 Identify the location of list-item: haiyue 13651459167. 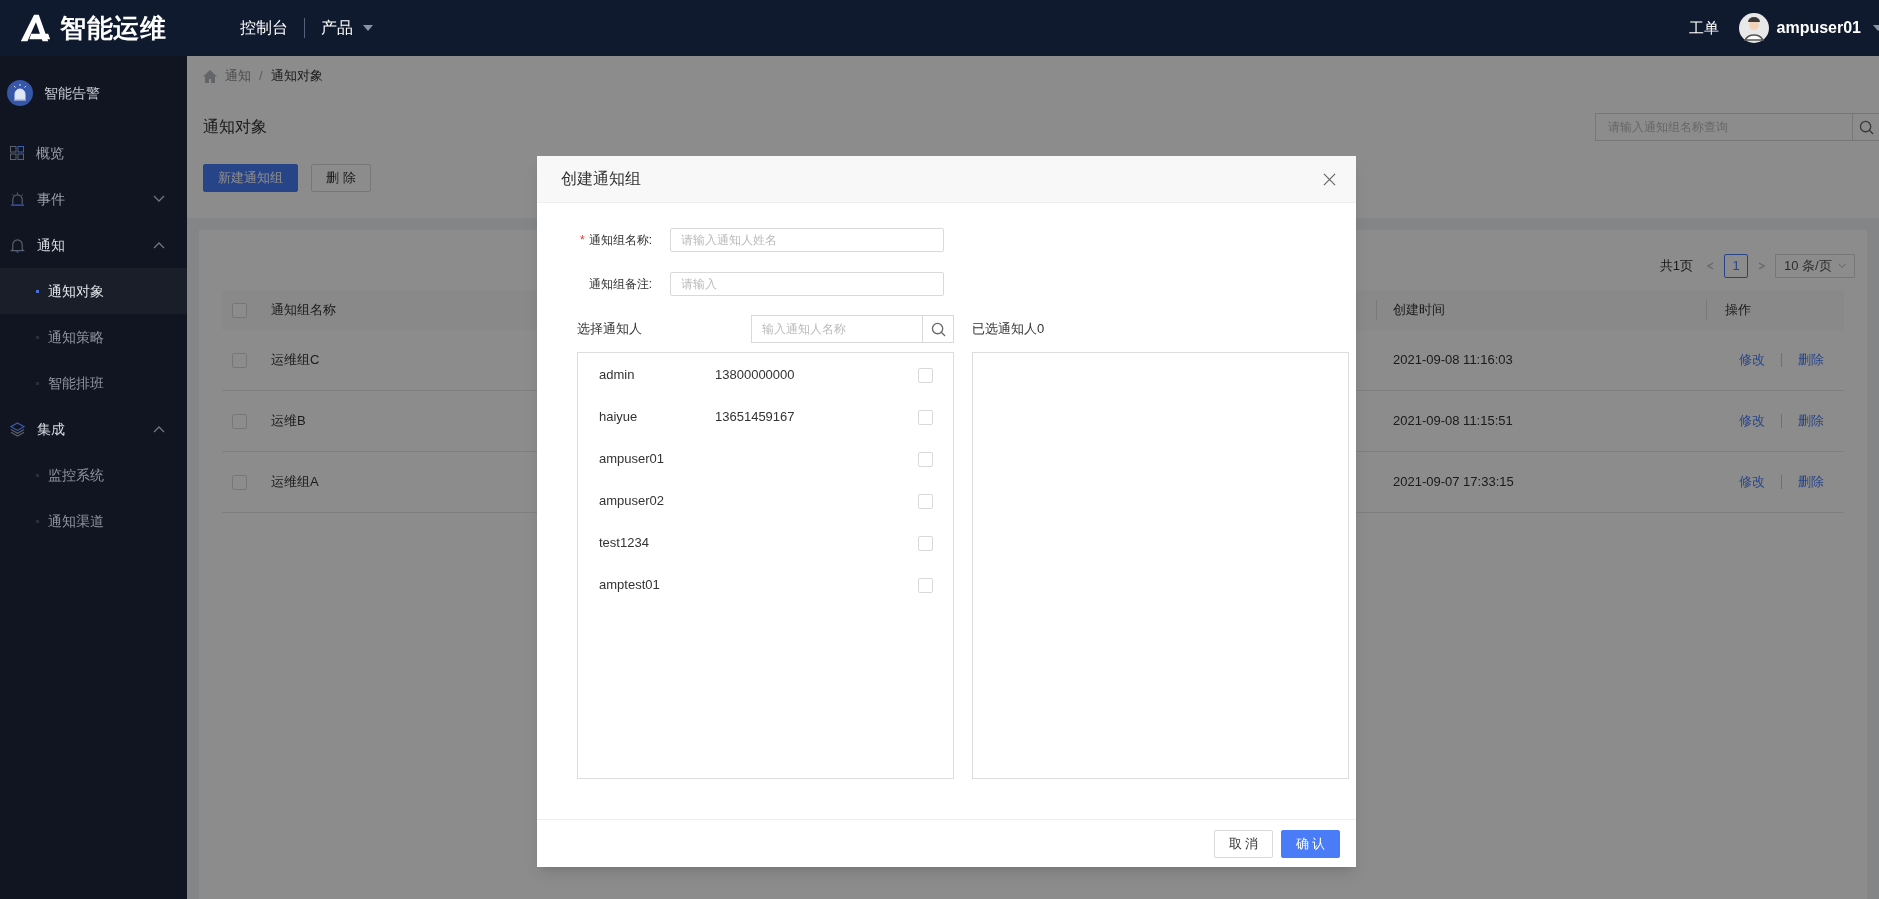
(765, 417).